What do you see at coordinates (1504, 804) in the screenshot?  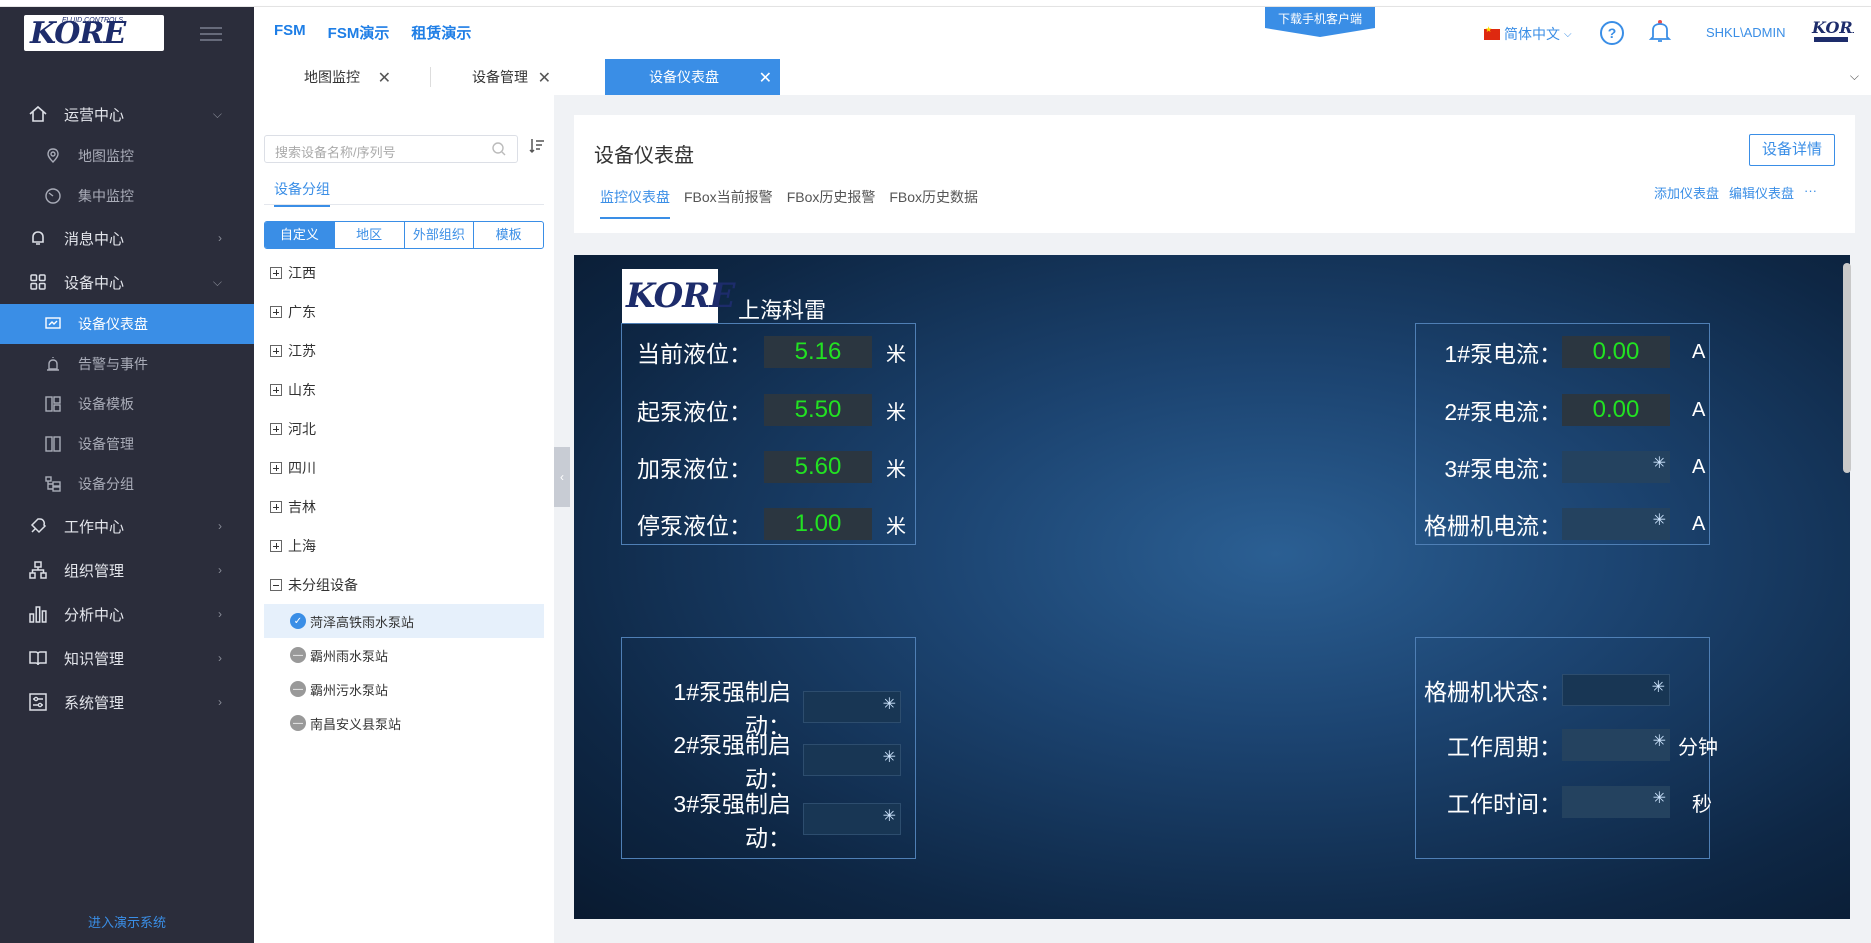 I see `grille-label: 工作时间：` at bounding box center [1504, 804].